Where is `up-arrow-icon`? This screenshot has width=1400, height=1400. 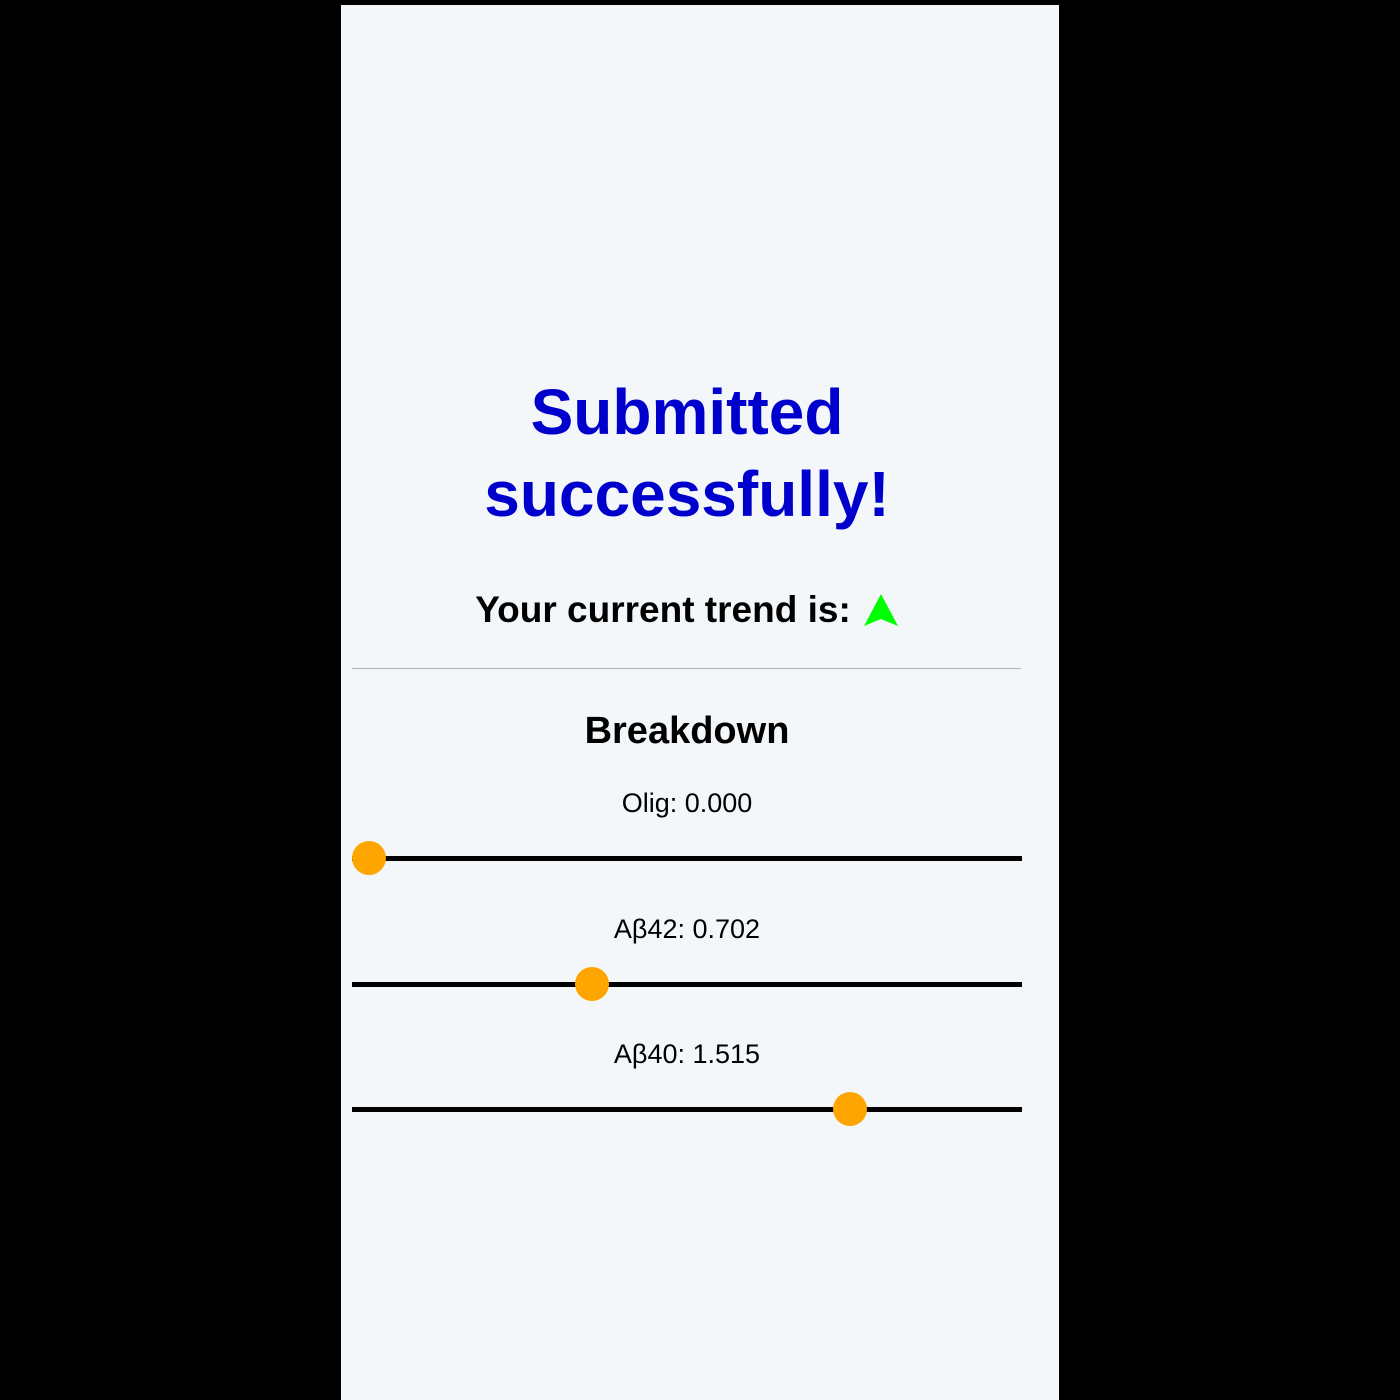 up-arrow-icon is located at coordinates (880, 610).